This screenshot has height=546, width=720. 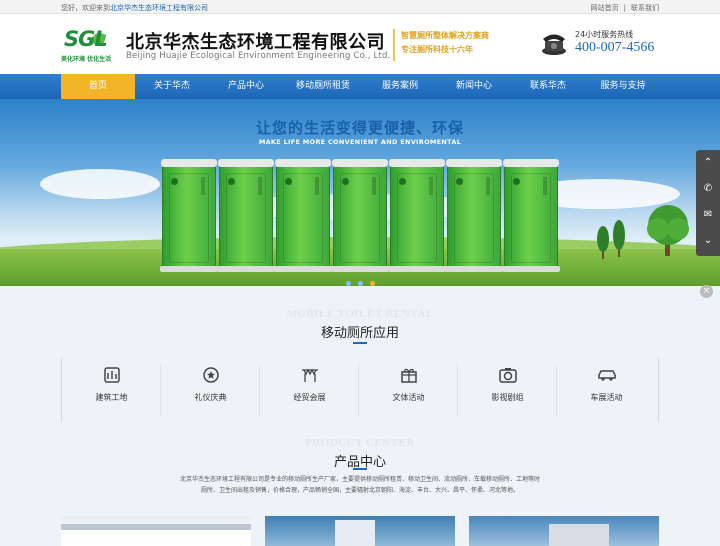 What do you see at coordinates (210, 397) in the screenshot?
I see `application-label: 礼仪庆典` at bounding box center [210, 397].